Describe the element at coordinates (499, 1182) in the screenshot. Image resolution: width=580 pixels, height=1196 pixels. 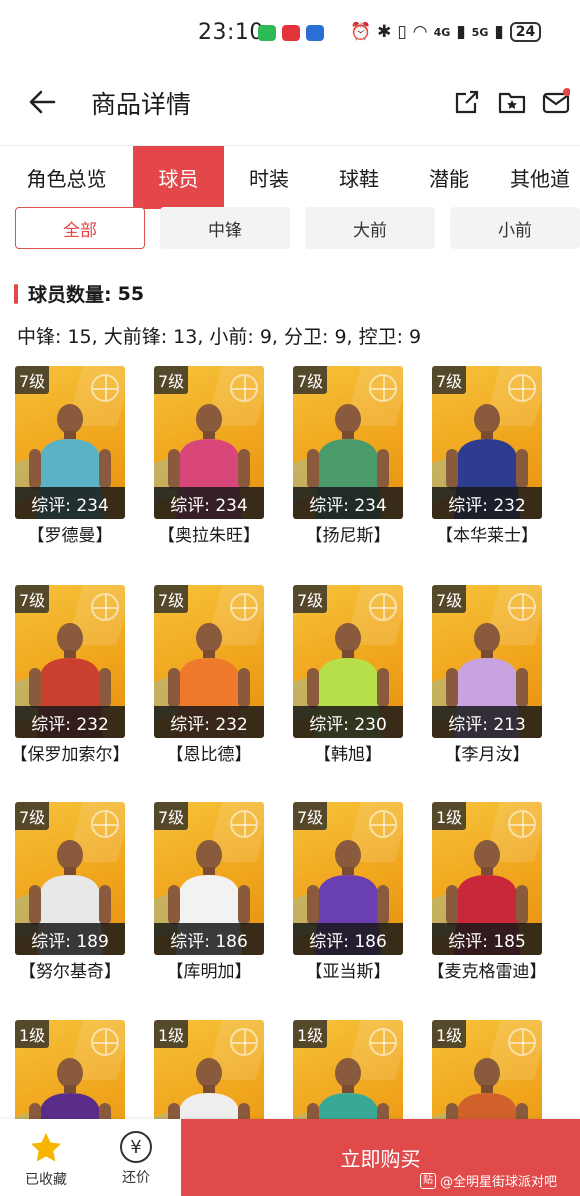
I see `watermark-text: @全明星街球派对吧` at that location.